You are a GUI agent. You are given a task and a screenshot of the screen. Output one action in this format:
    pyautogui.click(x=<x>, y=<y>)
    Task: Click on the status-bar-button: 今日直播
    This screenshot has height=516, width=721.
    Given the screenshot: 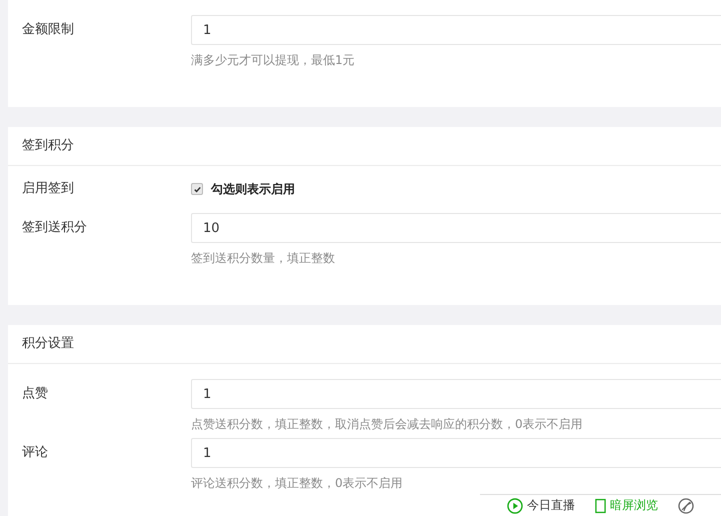 What is the action you would take?
    pyautogui.click(x=541, y=505)
    